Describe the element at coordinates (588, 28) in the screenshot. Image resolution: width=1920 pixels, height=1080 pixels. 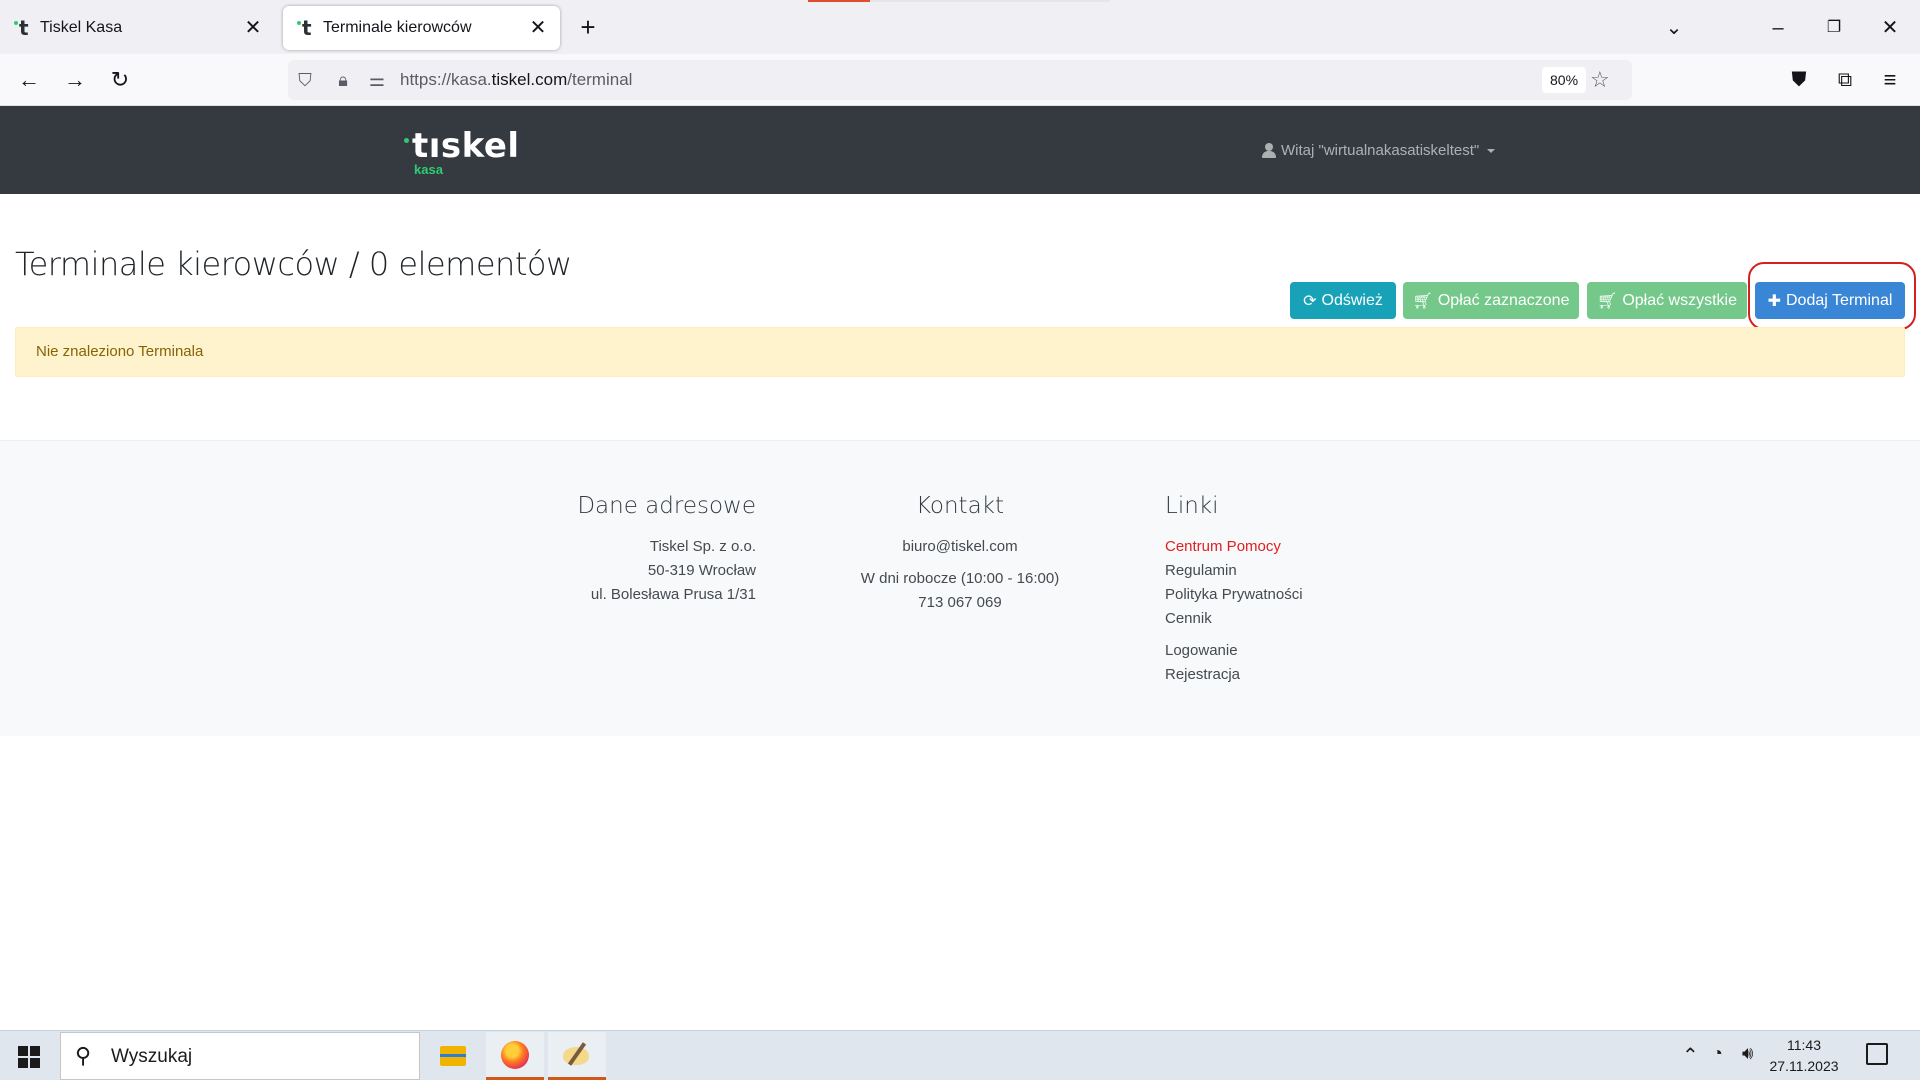
I see `new-tab-button: +` at that location.